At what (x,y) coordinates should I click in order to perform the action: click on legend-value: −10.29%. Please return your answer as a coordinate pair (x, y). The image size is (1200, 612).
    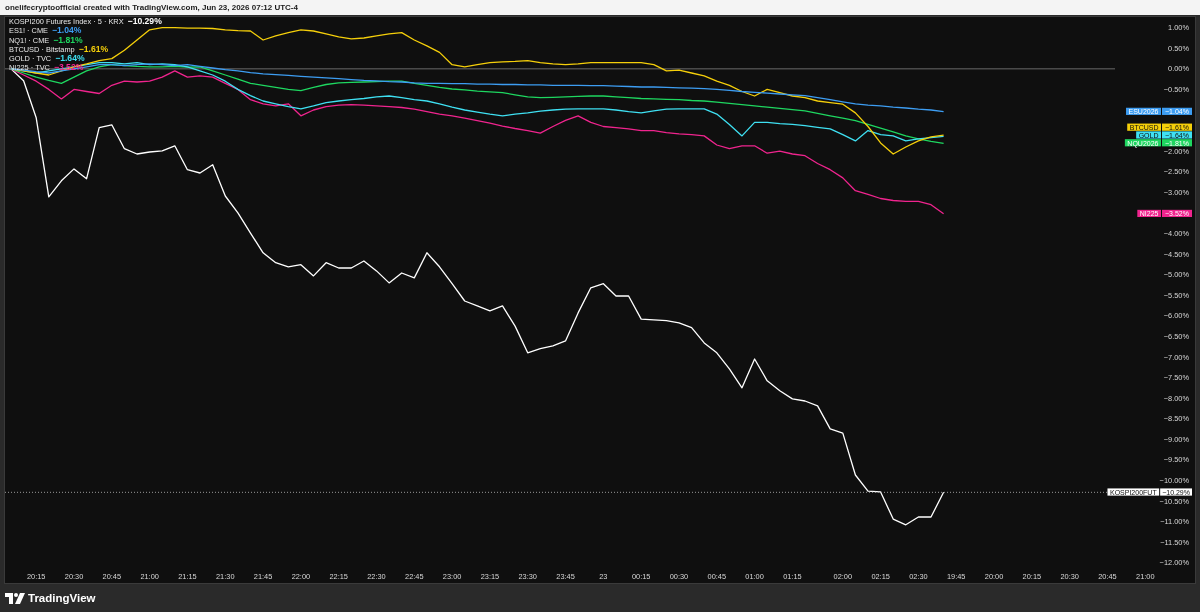
    Looking at the image, I should click on (144, 21).